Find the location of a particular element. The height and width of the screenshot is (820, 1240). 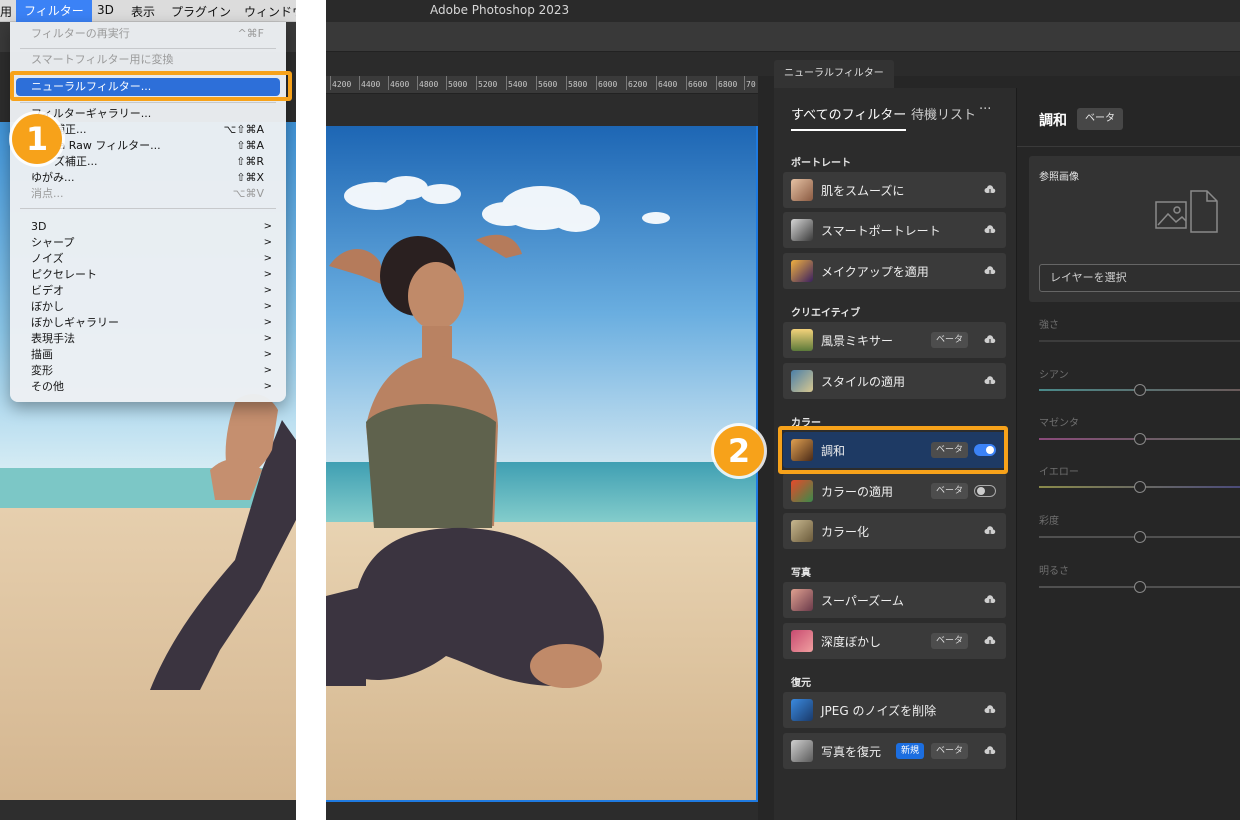

left-footer-bar is located at coordinates (148, 810).